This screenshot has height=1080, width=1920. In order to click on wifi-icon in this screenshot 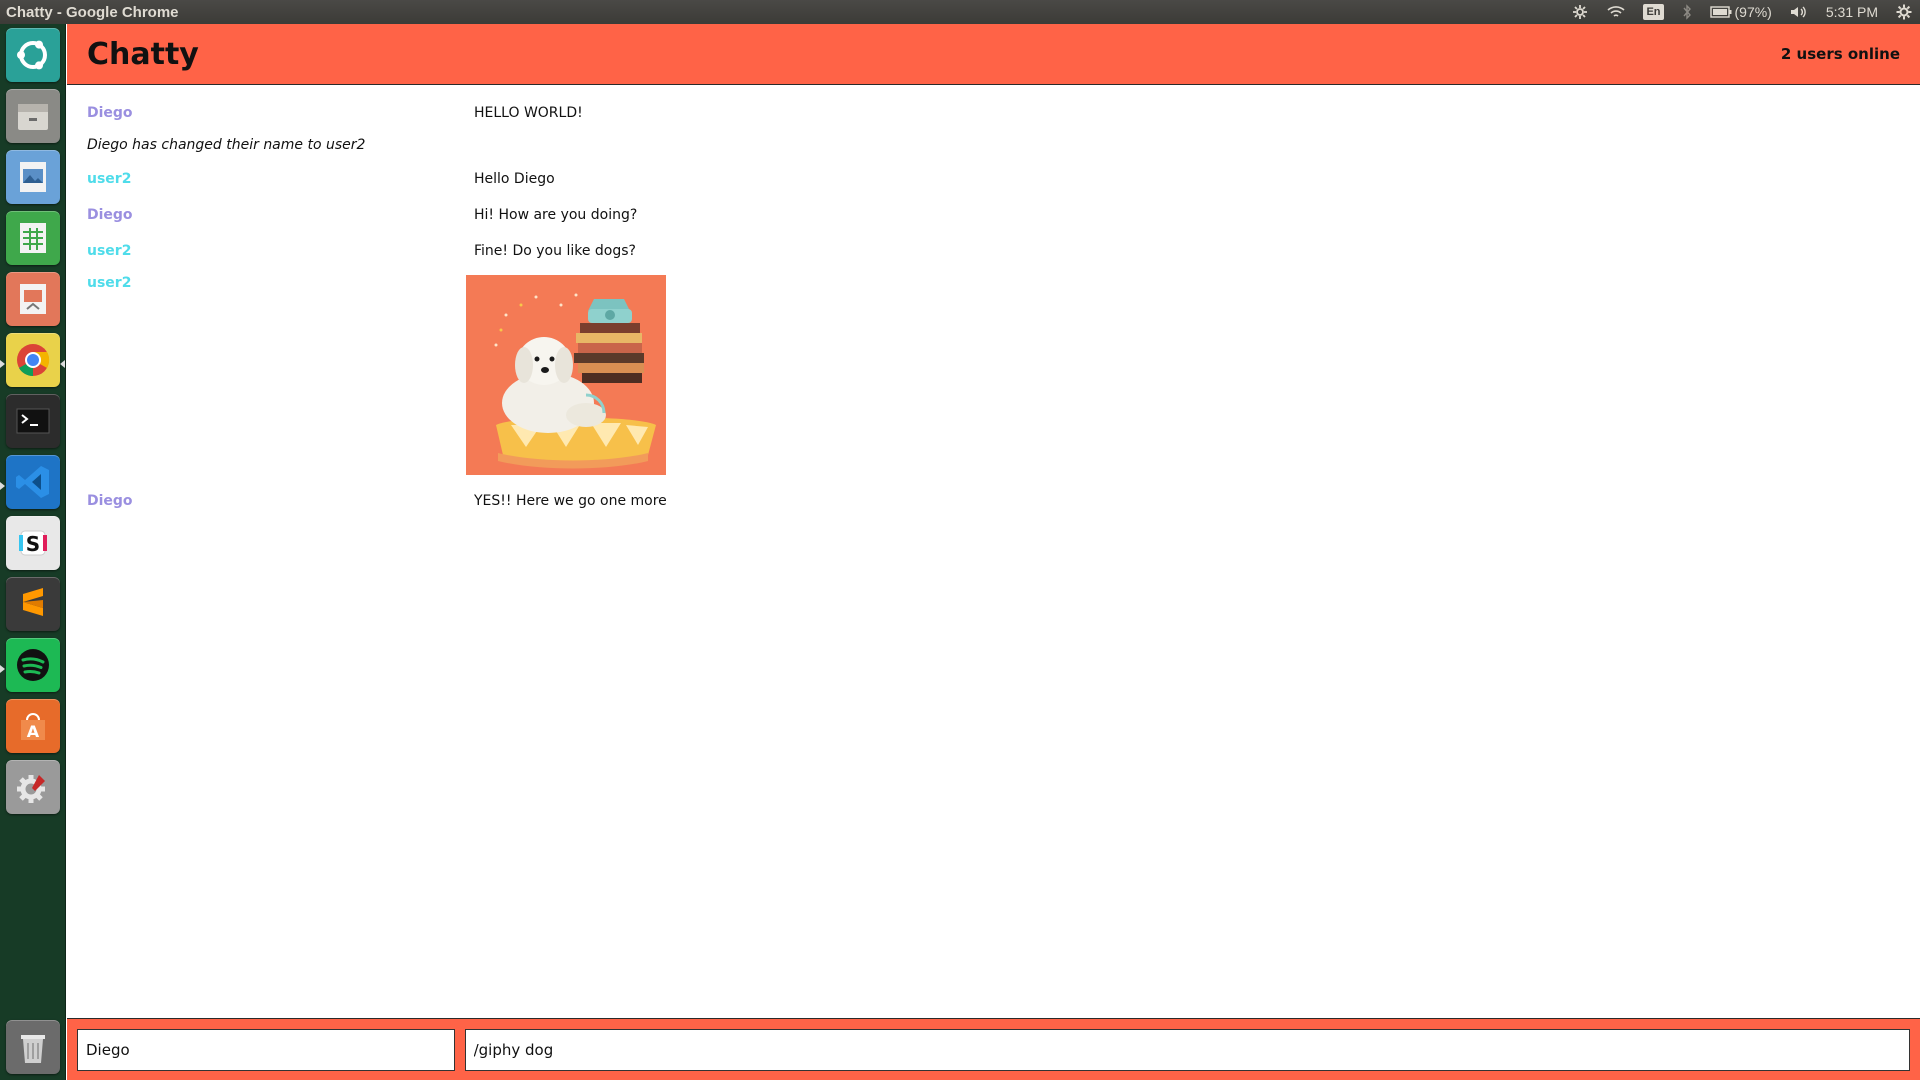, I will do `click(1616, 12)`.